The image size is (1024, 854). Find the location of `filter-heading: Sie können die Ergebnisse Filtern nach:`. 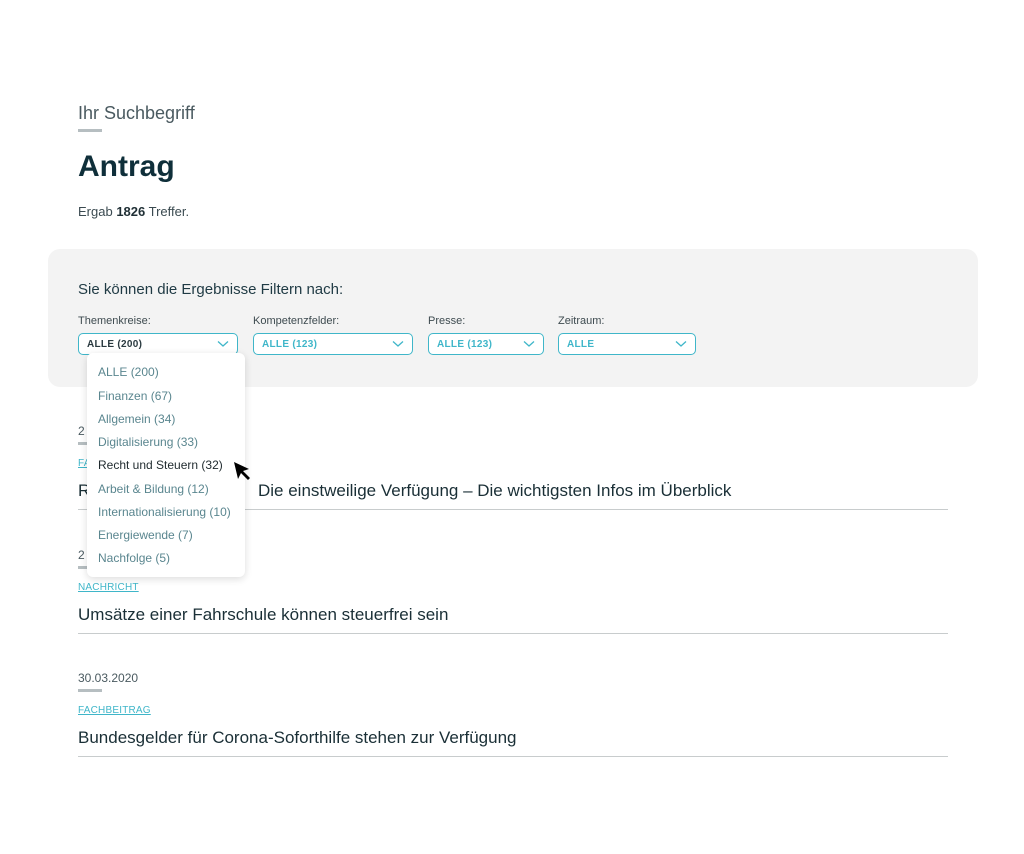

filter-heading: Sie können die Ergebnisse Filtern nach: is located at coordinates (211, 289).